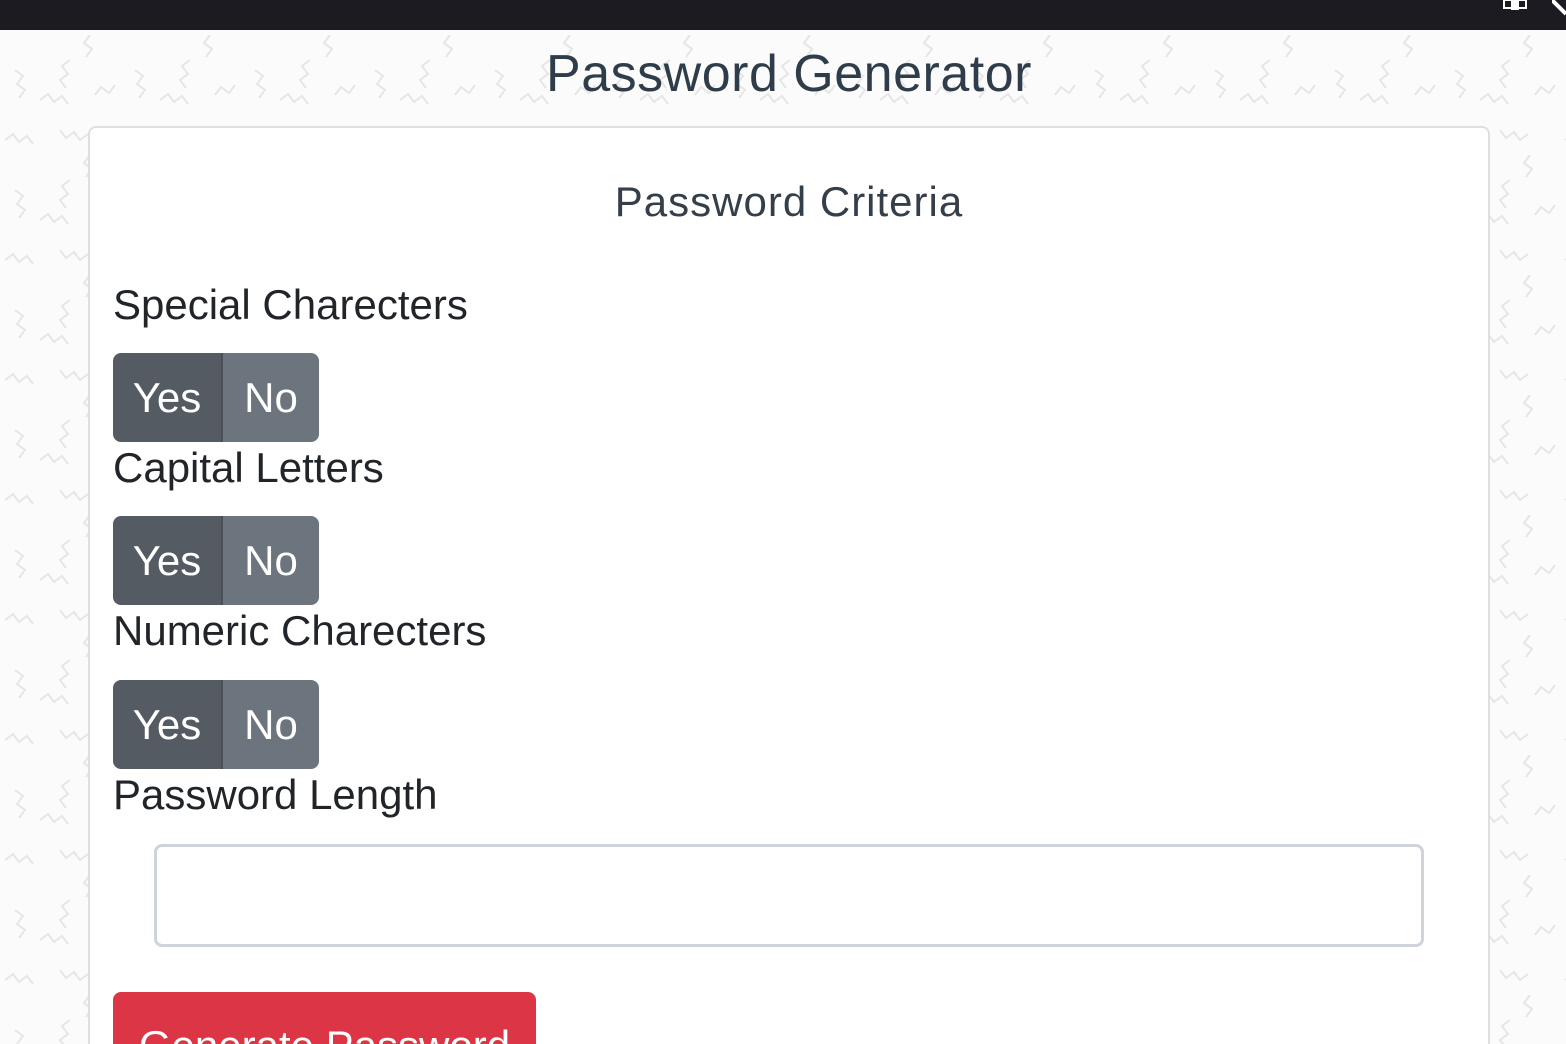  I want to click on extension-icon, so click(1515, 5).